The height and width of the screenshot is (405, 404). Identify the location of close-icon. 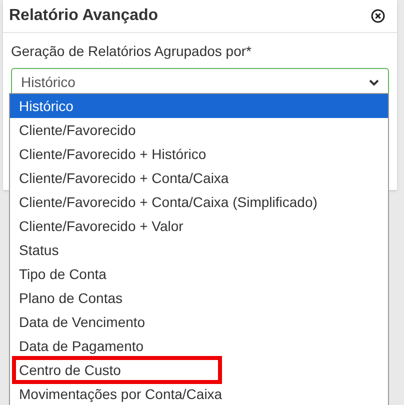
(378, 16).